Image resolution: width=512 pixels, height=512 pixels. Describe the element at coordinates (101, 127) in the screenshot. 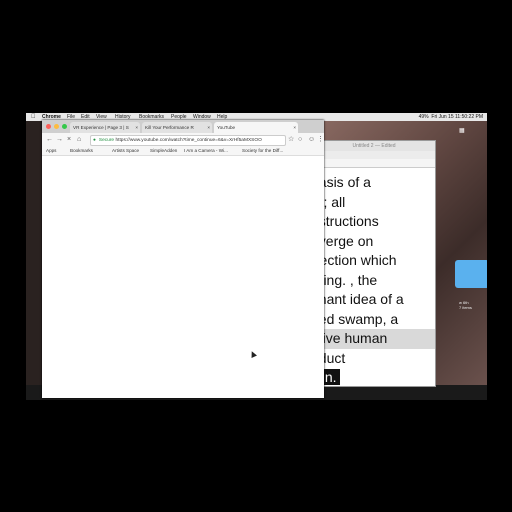

I see `tab-label: VR Experience | Page 3 | S` at that location.